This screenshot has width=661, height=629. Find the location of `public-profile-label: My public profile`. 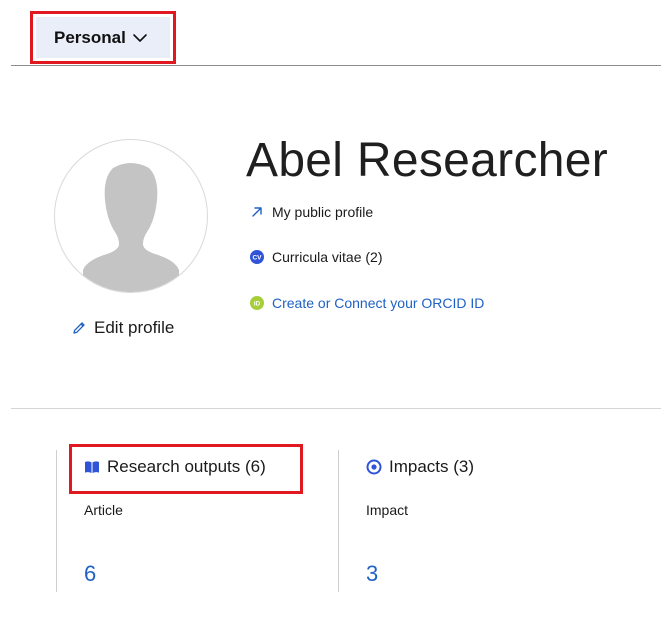

public-profile-label: My public profile is located at coordinates (323, 212).